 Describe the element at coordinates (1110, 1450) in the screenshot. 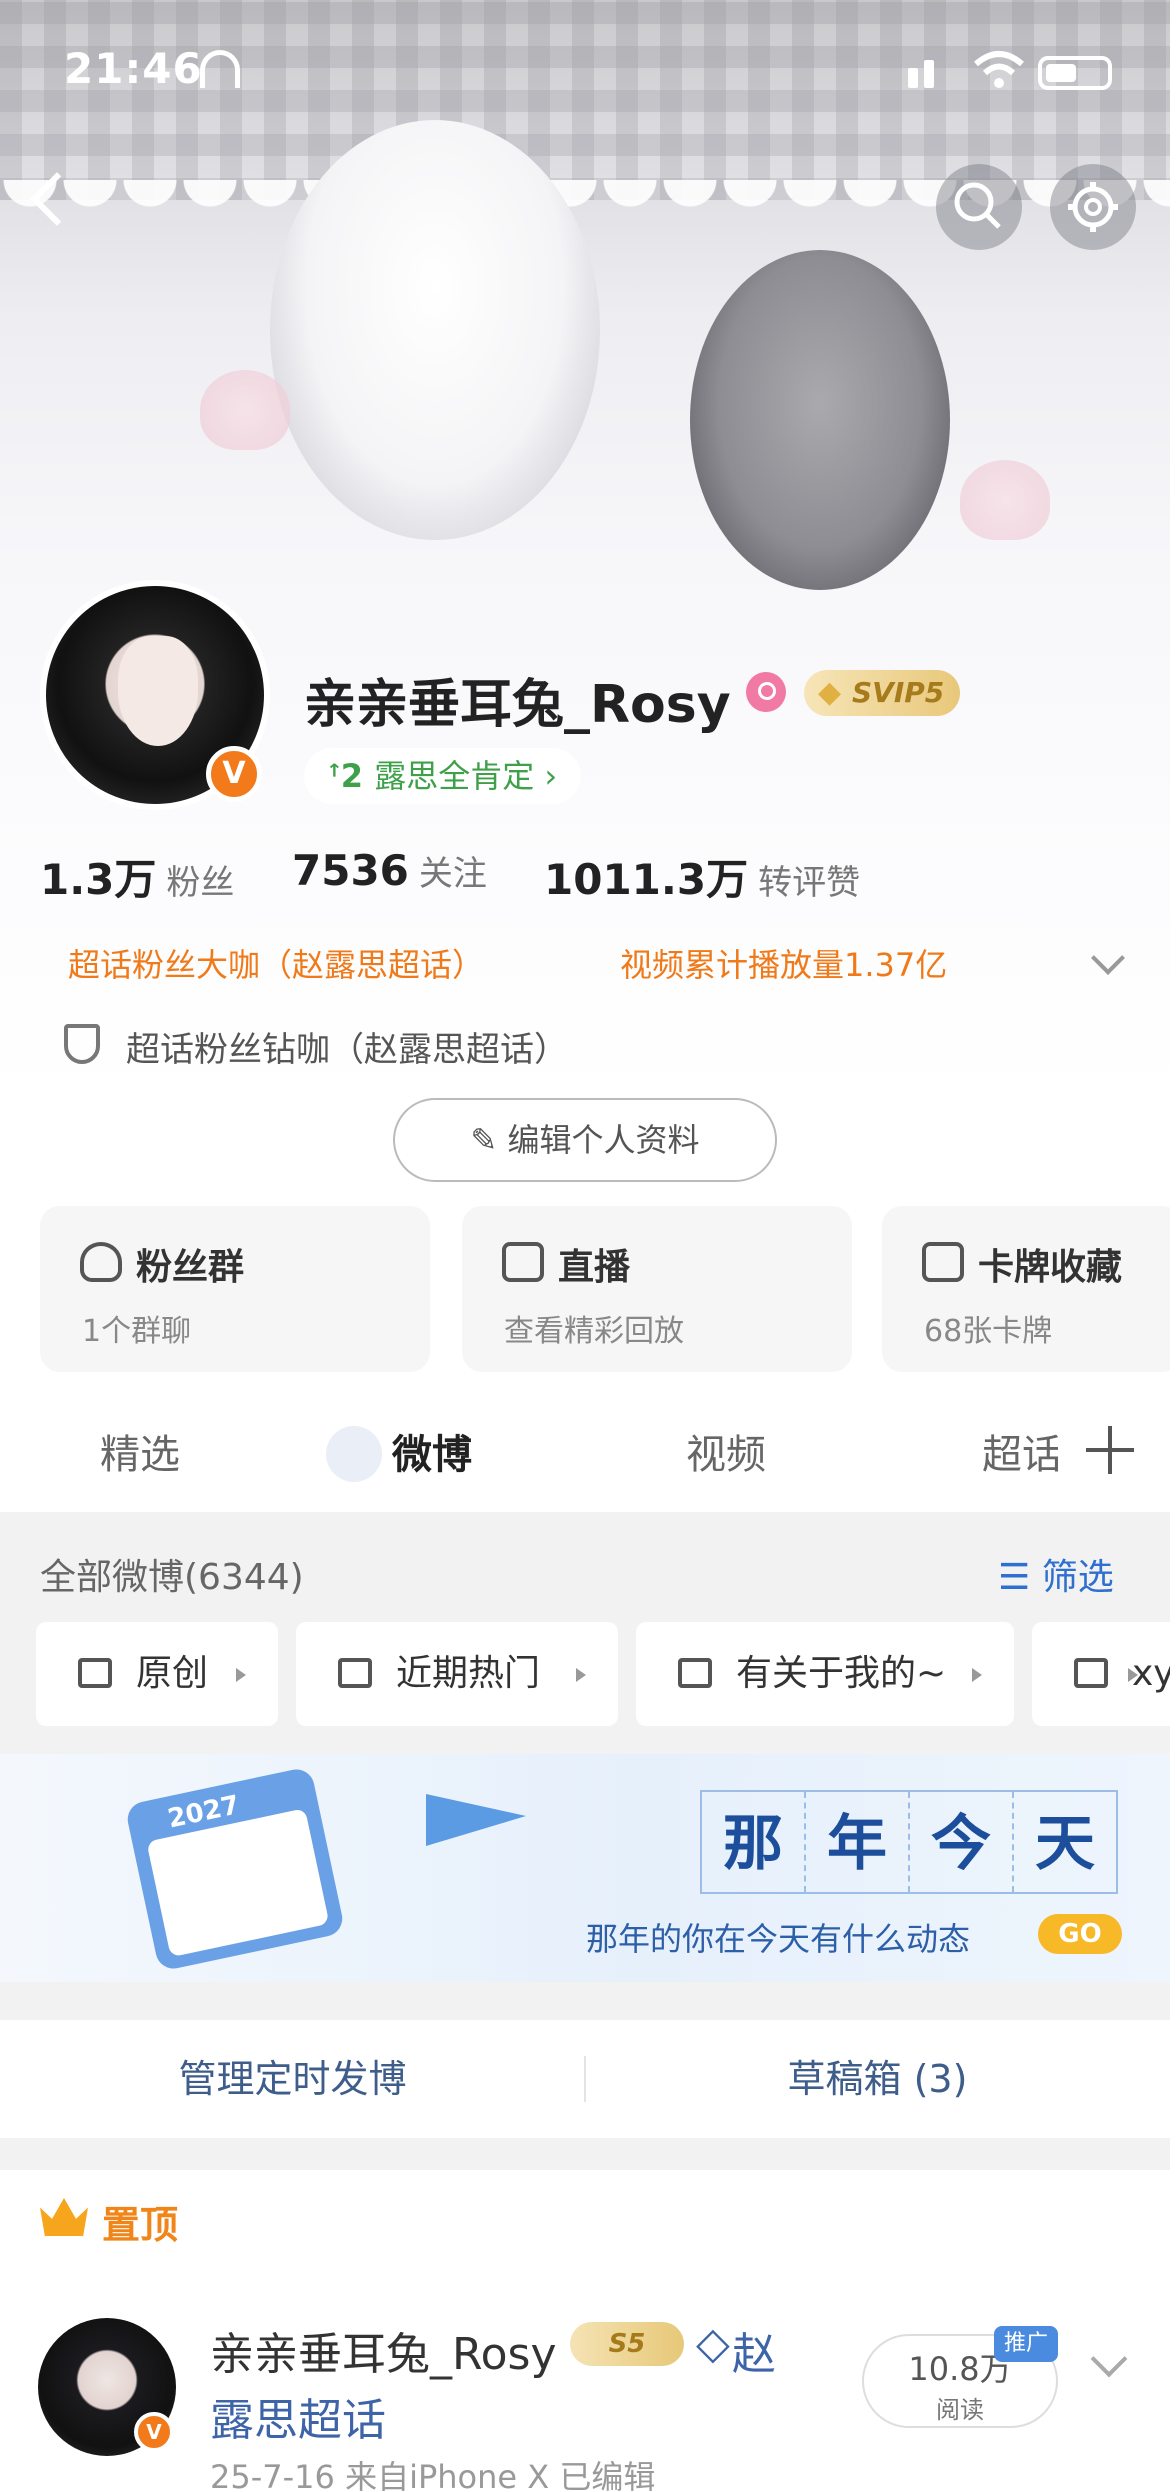

I see `add-tab-icon` at that location.